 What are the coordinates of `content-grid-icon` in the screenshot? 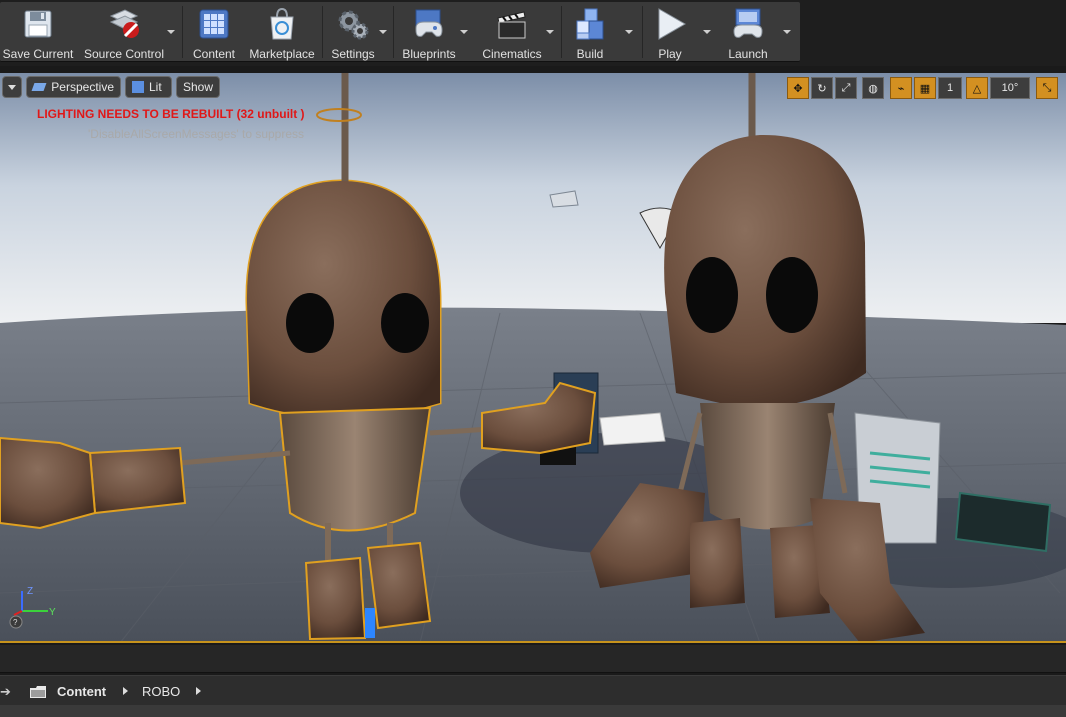 It's located at (214, 24).